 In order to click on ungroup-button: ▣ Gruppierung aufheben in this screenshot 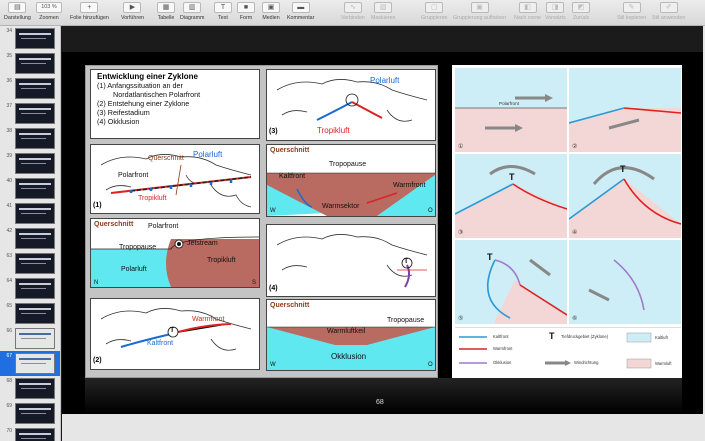, I will do `click(479, 13)`.